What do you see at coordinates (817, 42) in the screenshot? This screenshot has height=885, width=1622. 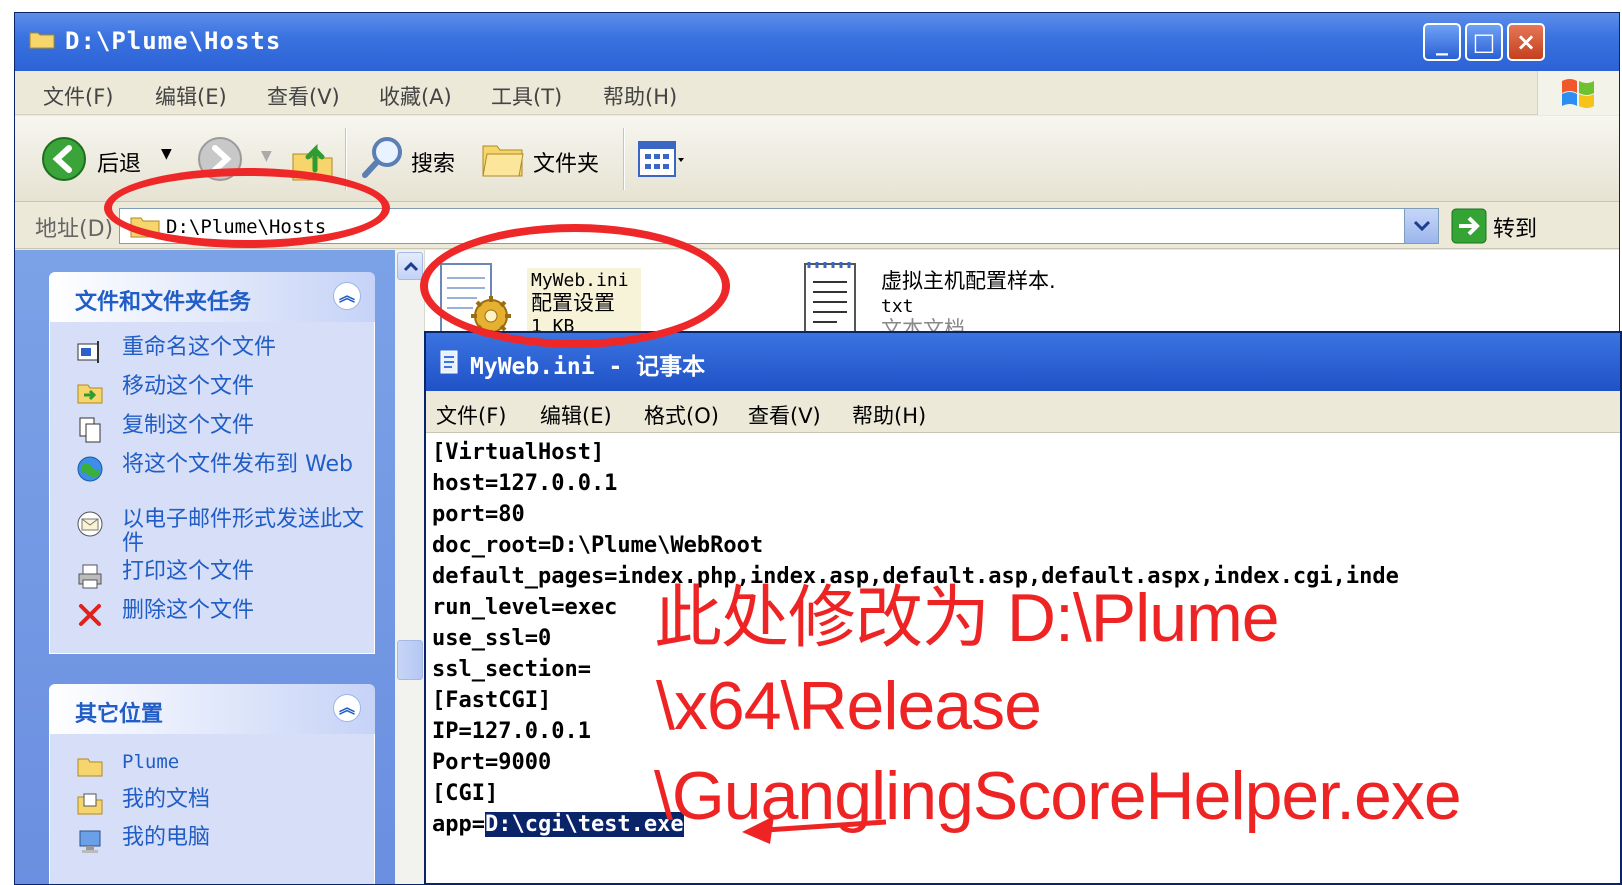 I see `title-bar: D:\Plume\Hosts _ □ ×` at bounding box center [817, 42].